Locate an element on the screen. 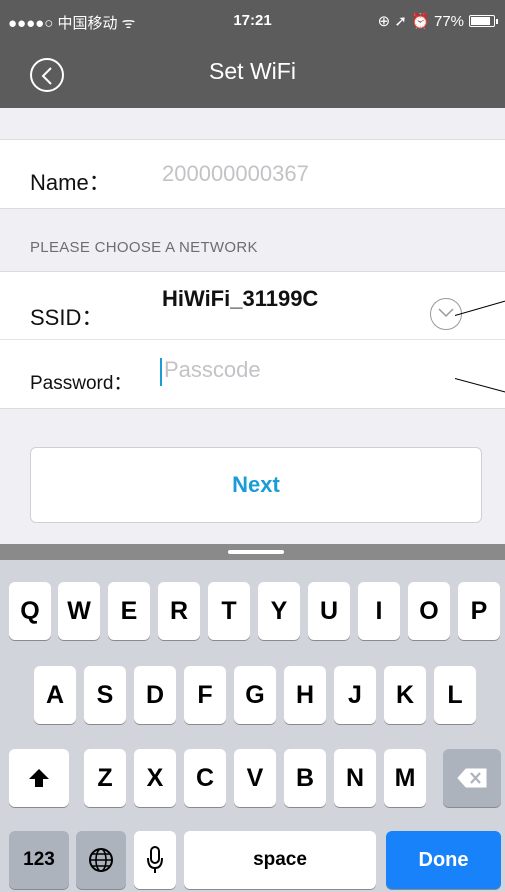 Image resolution: width=505 pixels, height=892 pixels. status-indicators: ⊕ ➚ ⏰ 77% is located at coordinates (437, 21).